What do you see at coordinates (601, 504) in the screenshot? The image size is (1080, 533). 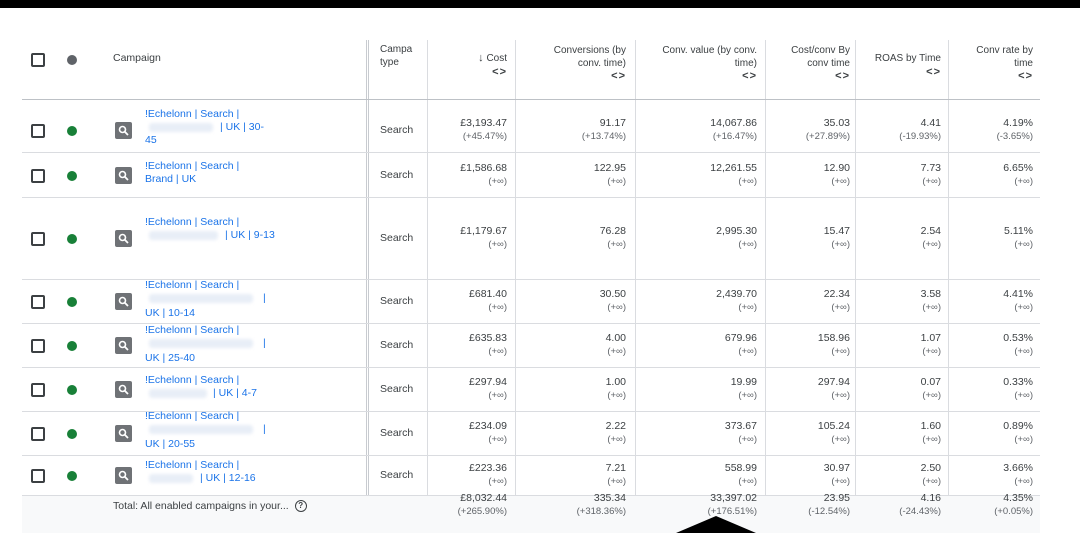 I see `total-conversions: 335.34 (+318.36%)` at bounding box center [601, 504].